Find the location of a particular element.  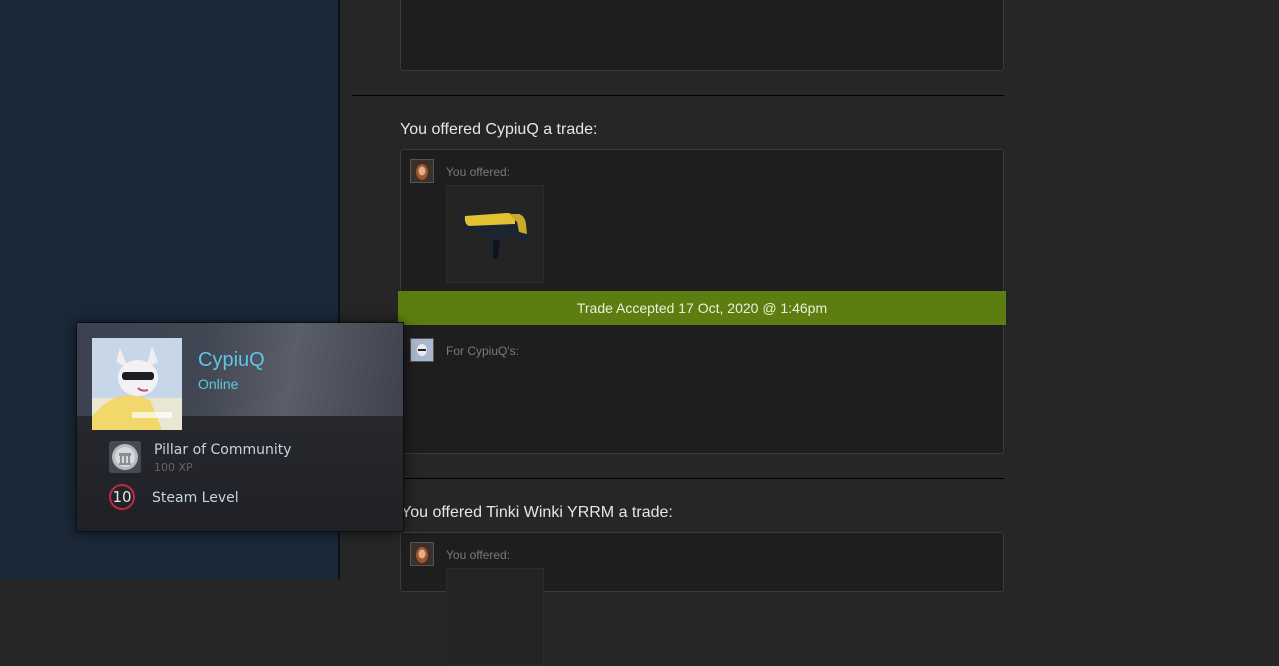

steam-level-label: Steam Level is located at coordinates (195, 498).